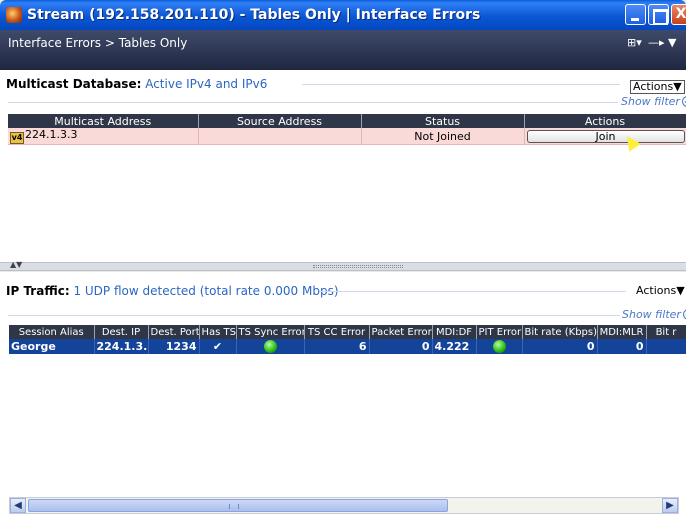  I want to click on ip-traffic-title: IP Traffic:, so click(38, 291).